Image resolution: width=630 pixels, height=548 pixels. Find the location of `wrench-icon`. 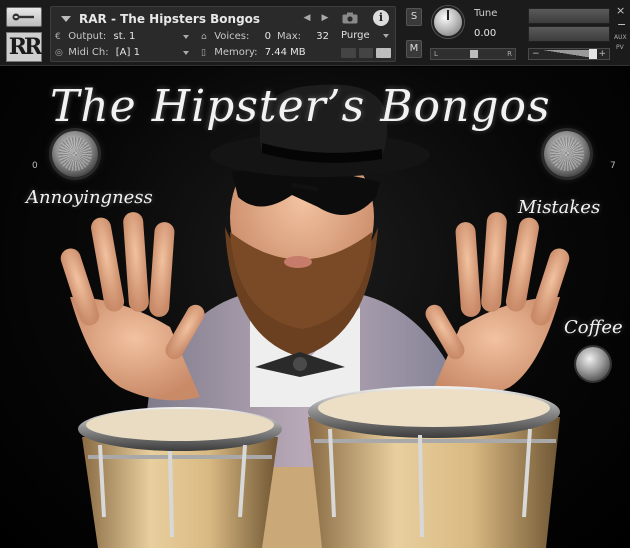

wrench-icon is located at coordinates (23, 17).